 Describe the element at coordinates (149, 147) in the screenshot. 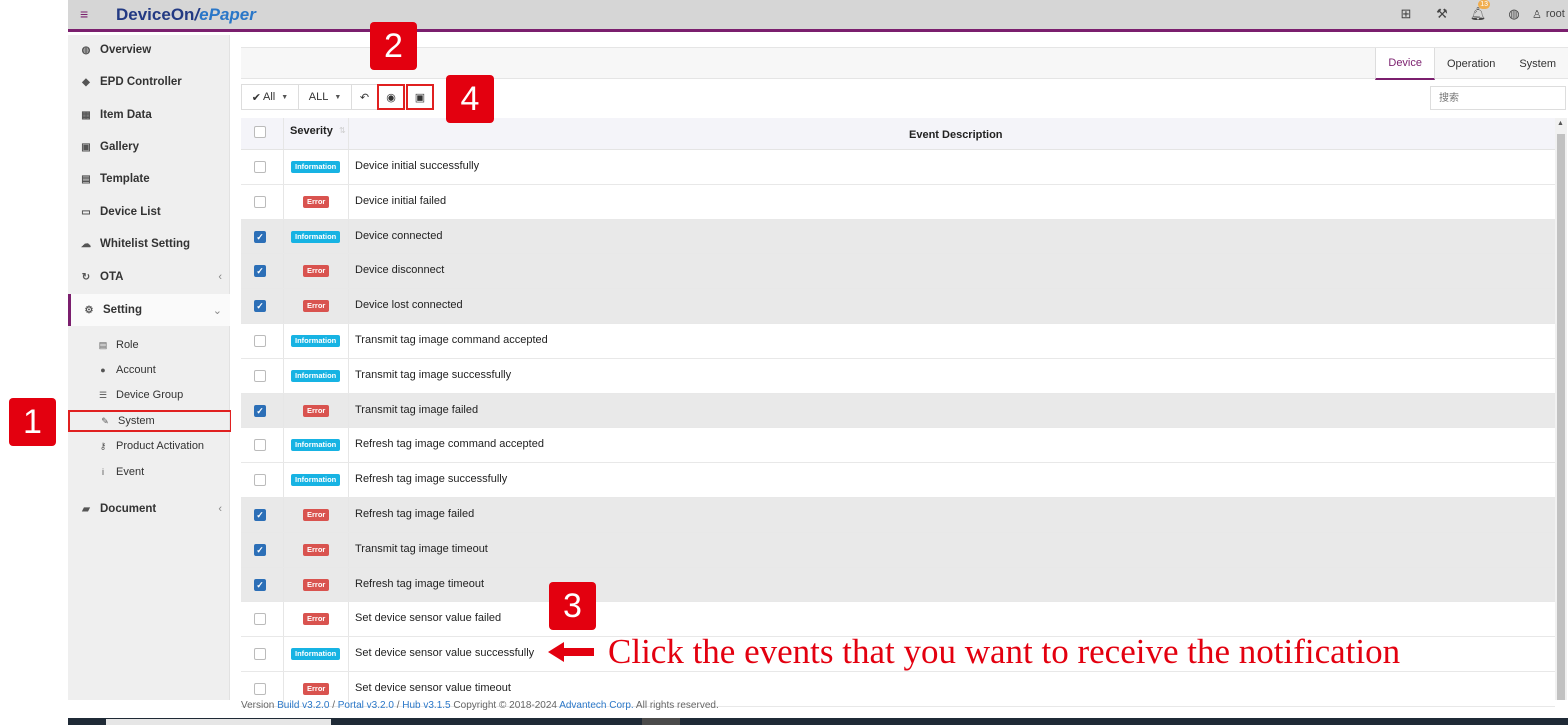

I see `sidebar-item-gallery: ▣ Gallery` at that location.